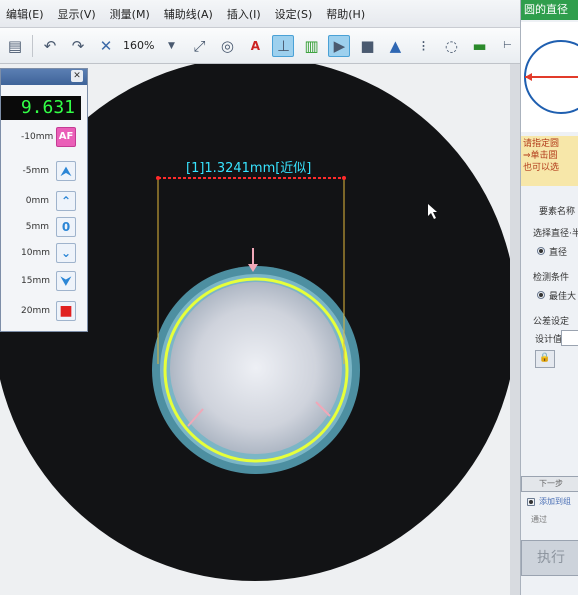  I want to click on tree-icon: ▲, so click(395, 46).